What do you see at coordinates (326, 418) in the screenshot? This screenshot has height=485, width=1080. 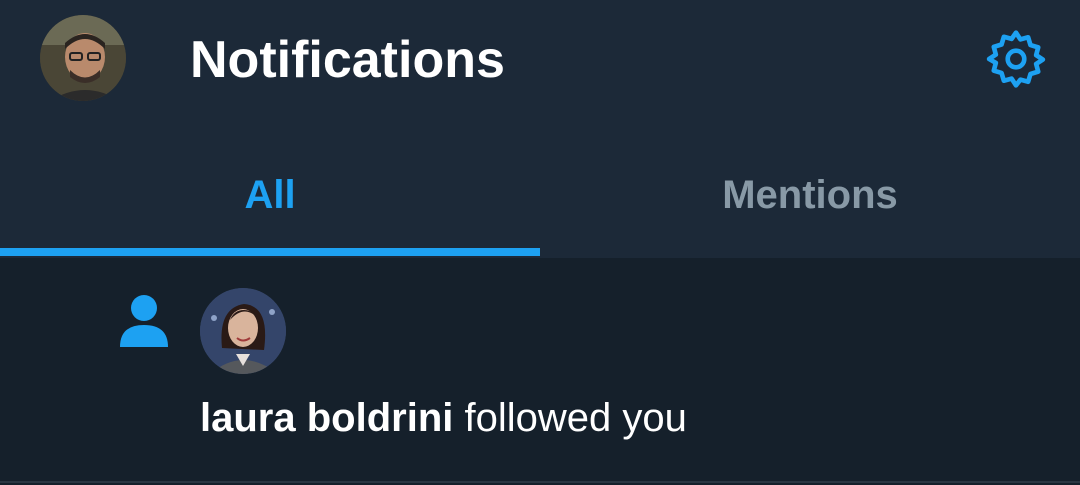 I see `follower-name: laura boldrini` at bounding box center [326, 418].